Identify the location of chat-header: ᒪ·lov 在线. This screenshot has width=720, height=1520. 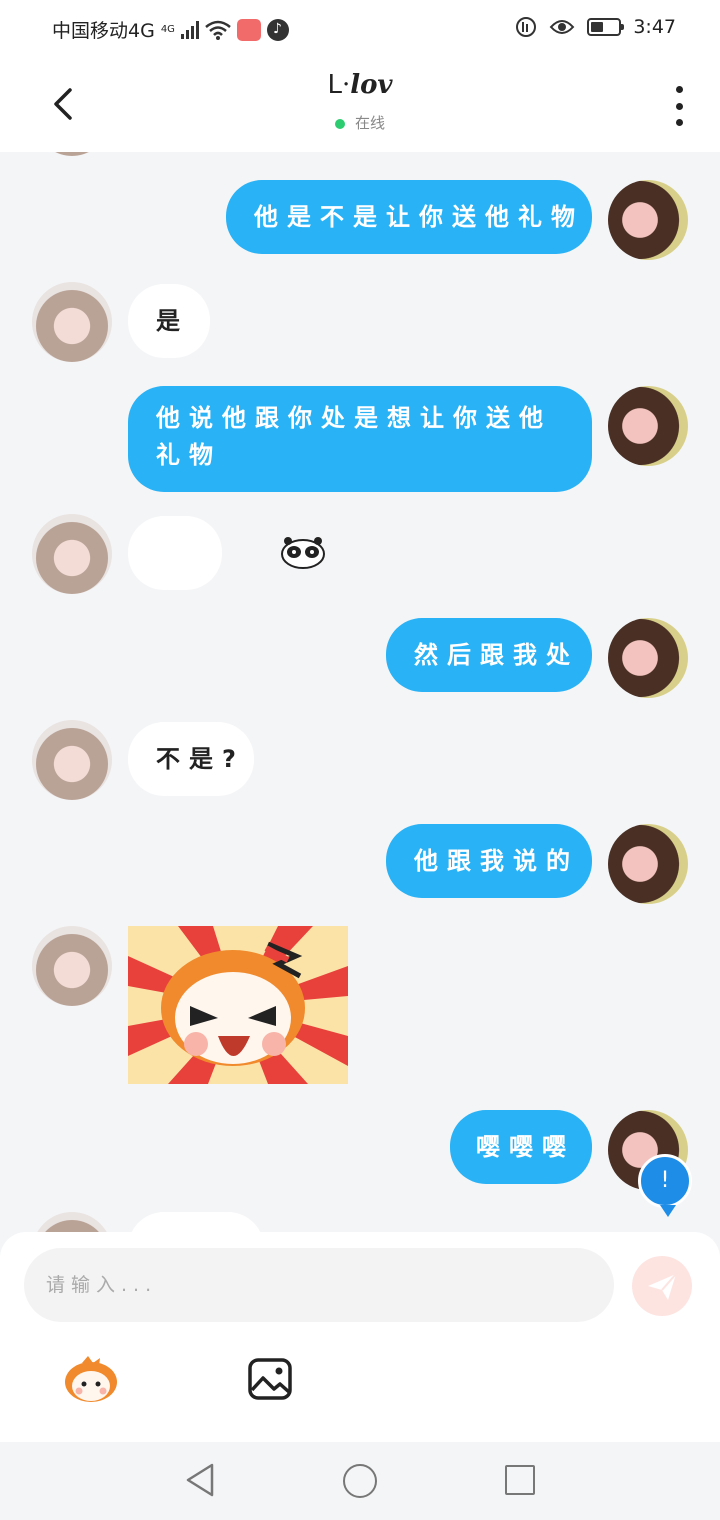
(360, 104).